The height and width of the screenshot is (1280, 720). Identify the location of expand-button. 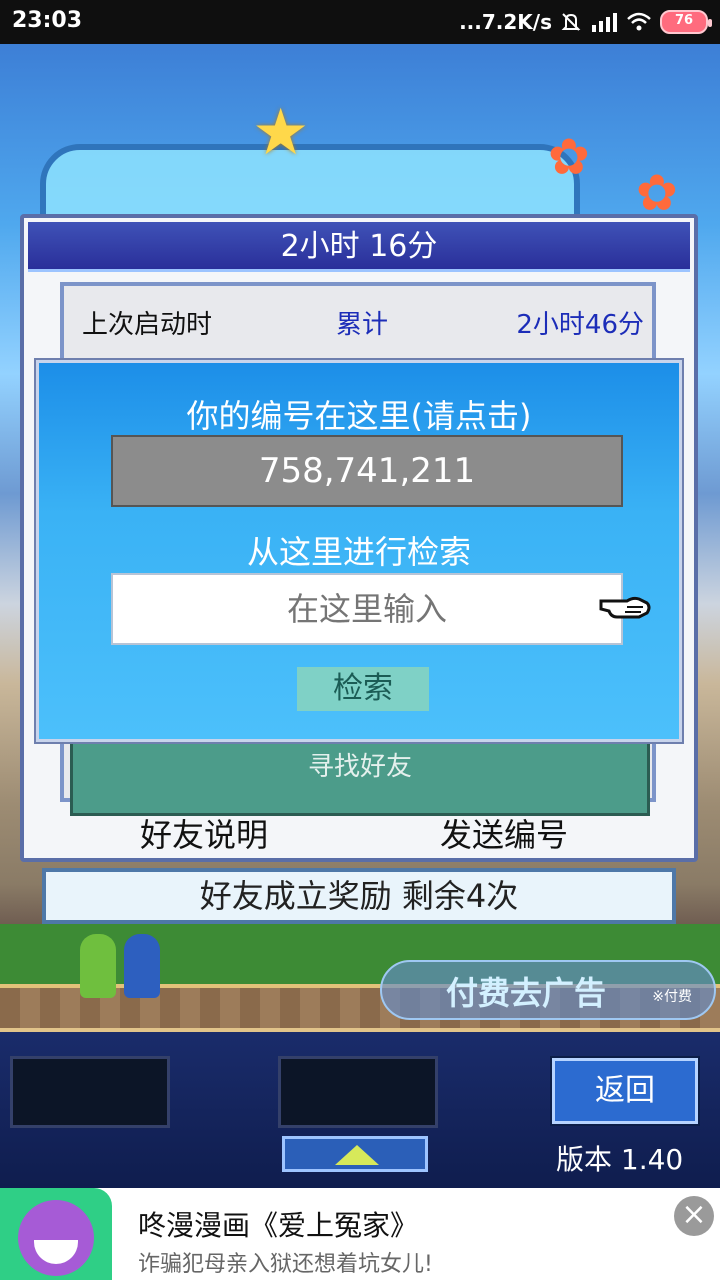
(355, 1154).